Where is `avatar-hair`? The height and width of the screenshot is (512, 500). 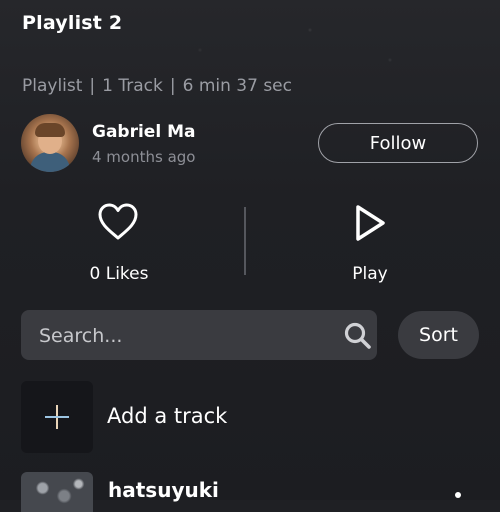 avatar-hair is located at coordinates (50, 130).